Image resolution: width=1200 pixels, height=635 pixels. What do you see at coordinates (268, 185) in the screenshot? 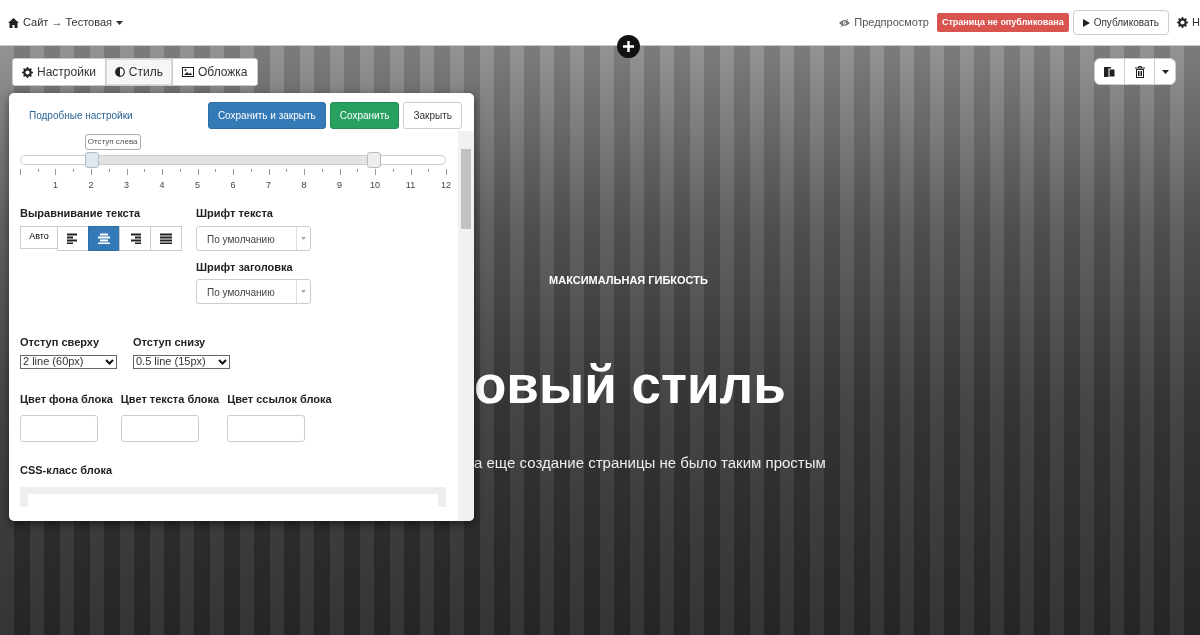
I see `tick-label: 7` at bounding box center [268, 185].